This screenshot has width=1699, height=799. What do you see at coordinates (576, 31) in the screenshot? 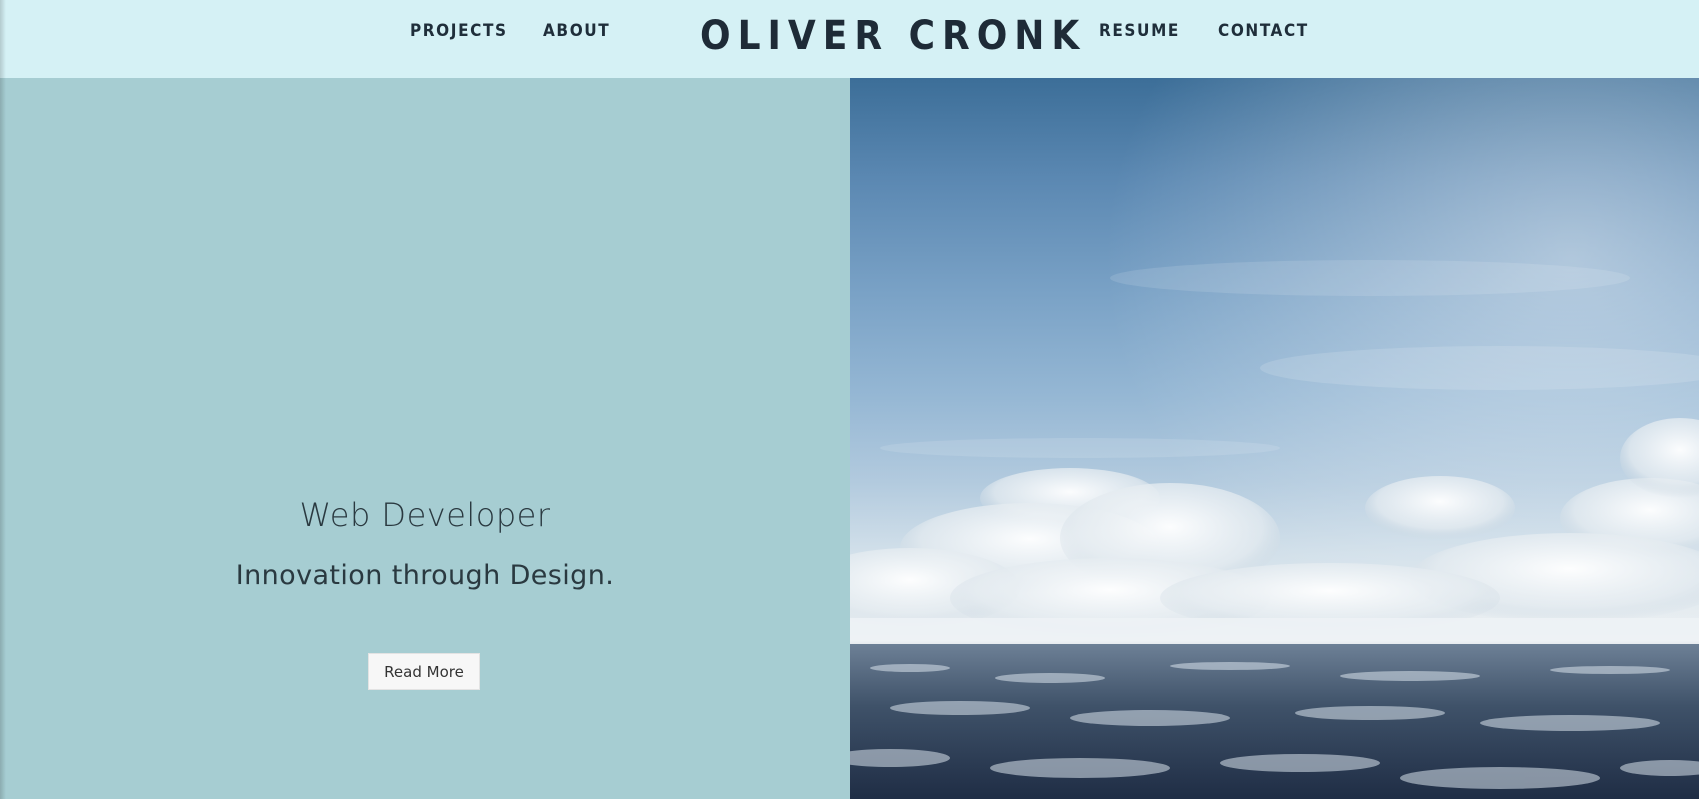
I see `nav-link-about: ABOUT` at bounding box center [576, 31].